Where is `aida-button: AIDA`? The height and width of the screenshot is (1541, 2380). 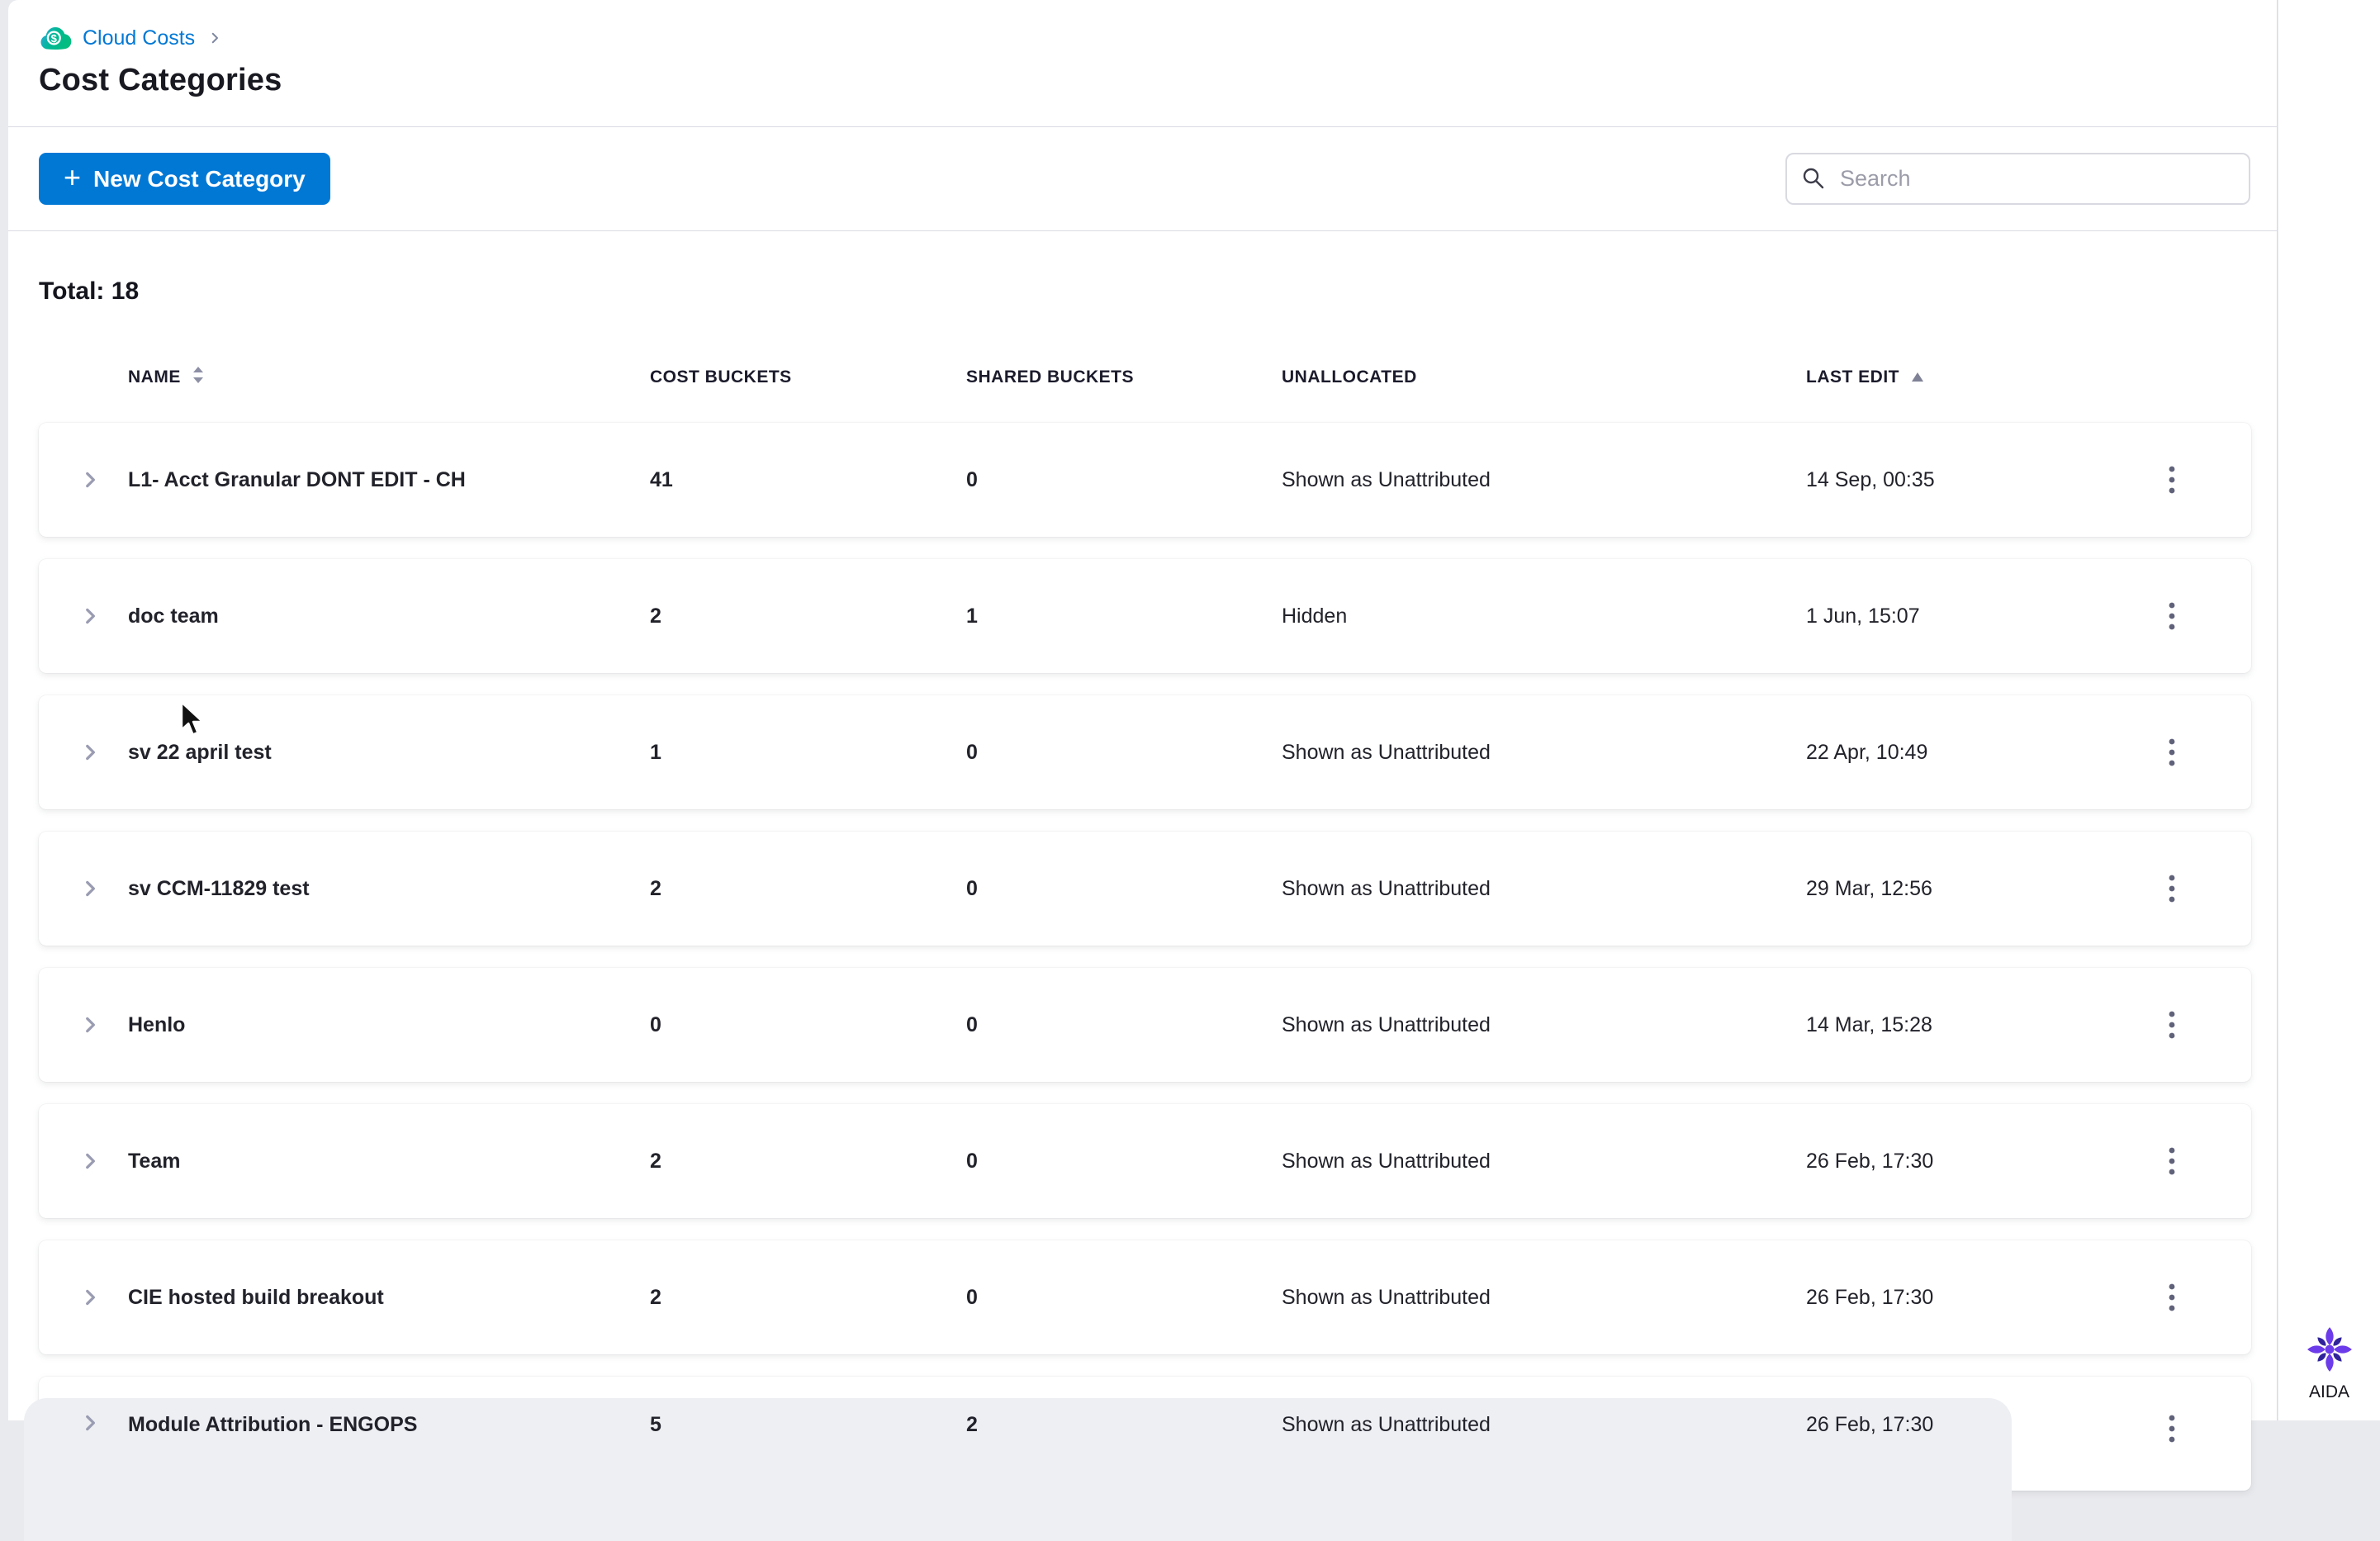
aida-button: AIDA is located at coordinates (2329, 1363).